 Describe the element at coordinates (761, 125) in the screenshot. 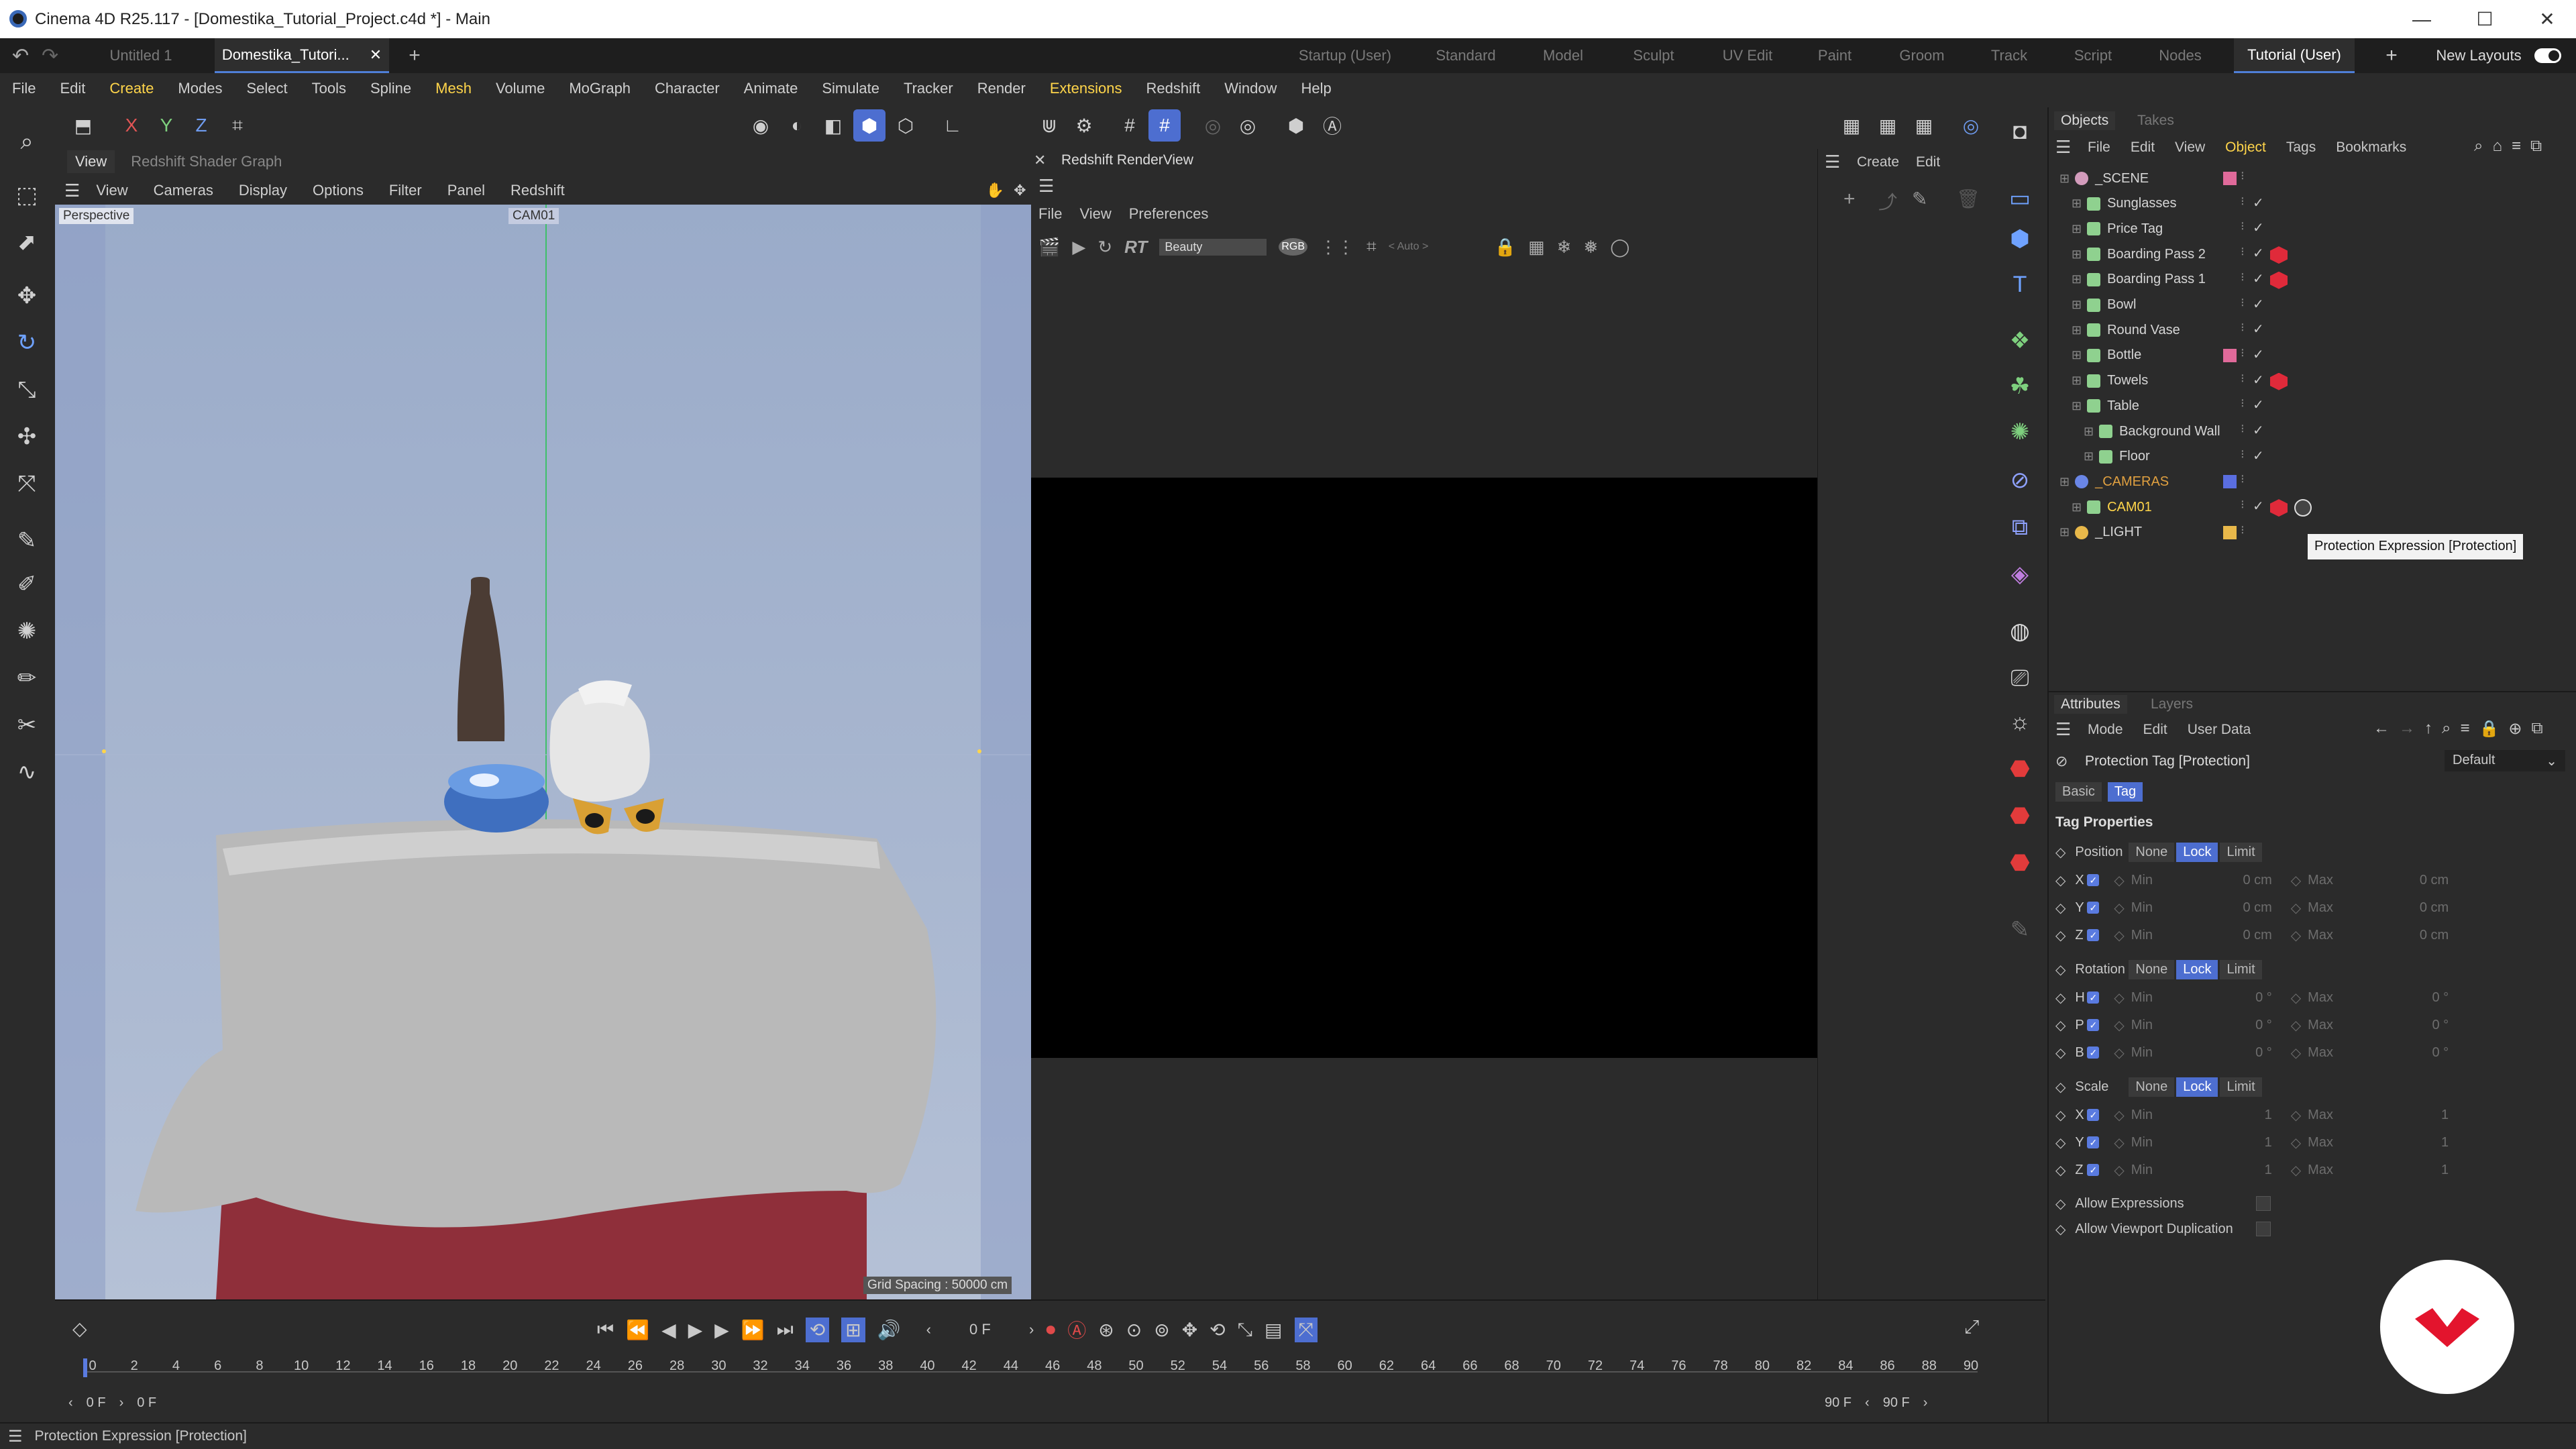

I see `points-mode-icon: ◉` at that location.